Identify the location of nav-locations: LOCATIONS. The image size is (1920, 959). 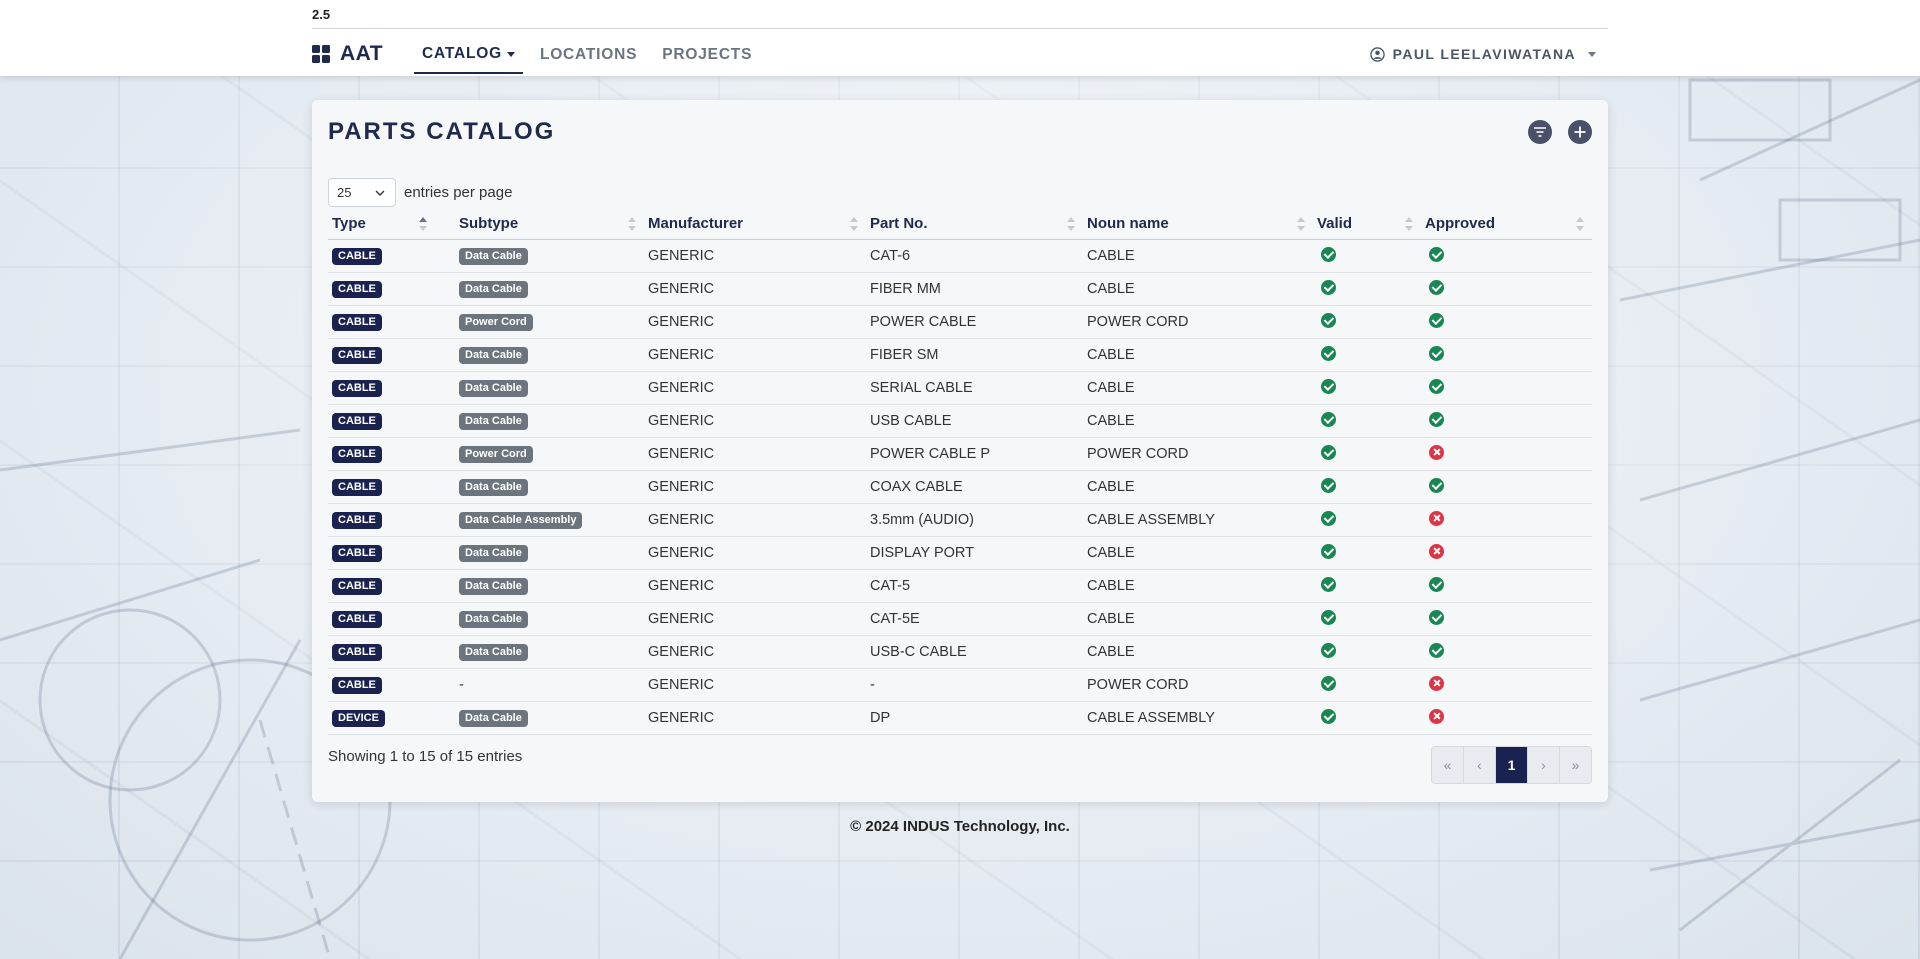
(588, 55).